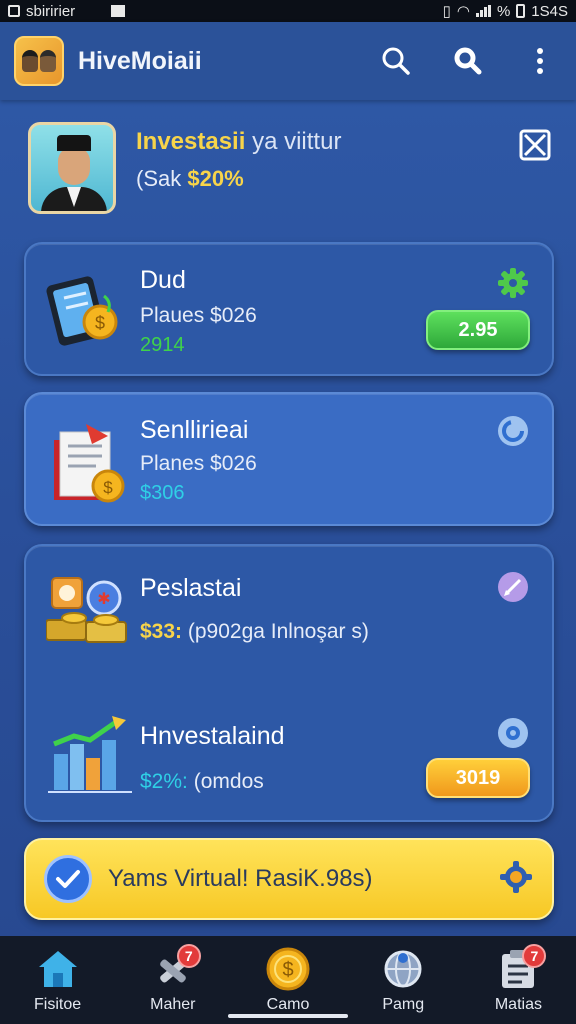 The height and width of the screenshot is (1024, 576). What do you see at coordinates (175, 968) in the screenshot?
I see `tools-icon: 7` at bounding box center [175, 968].